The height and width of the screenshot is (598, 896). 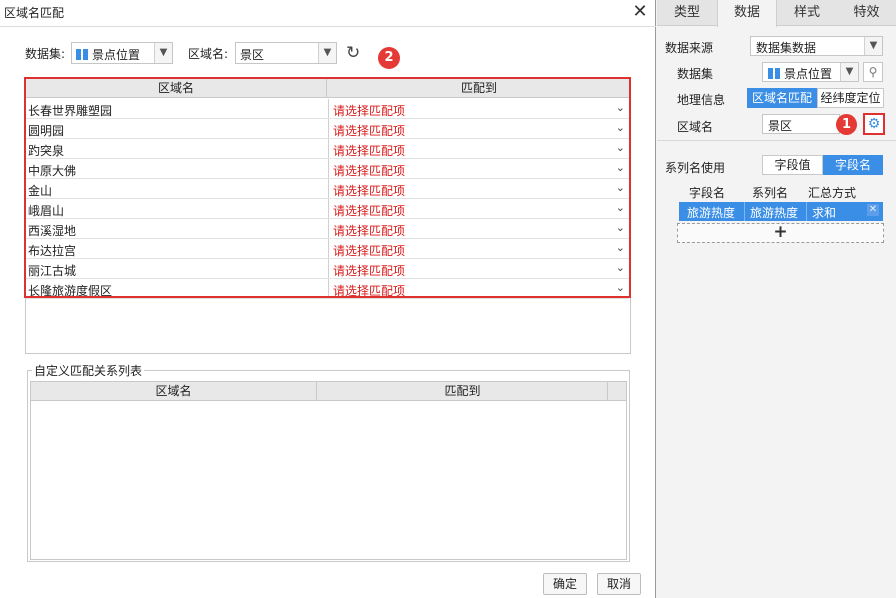 I want to click on series-label: 系列名使用, so click(x=695, y=168).